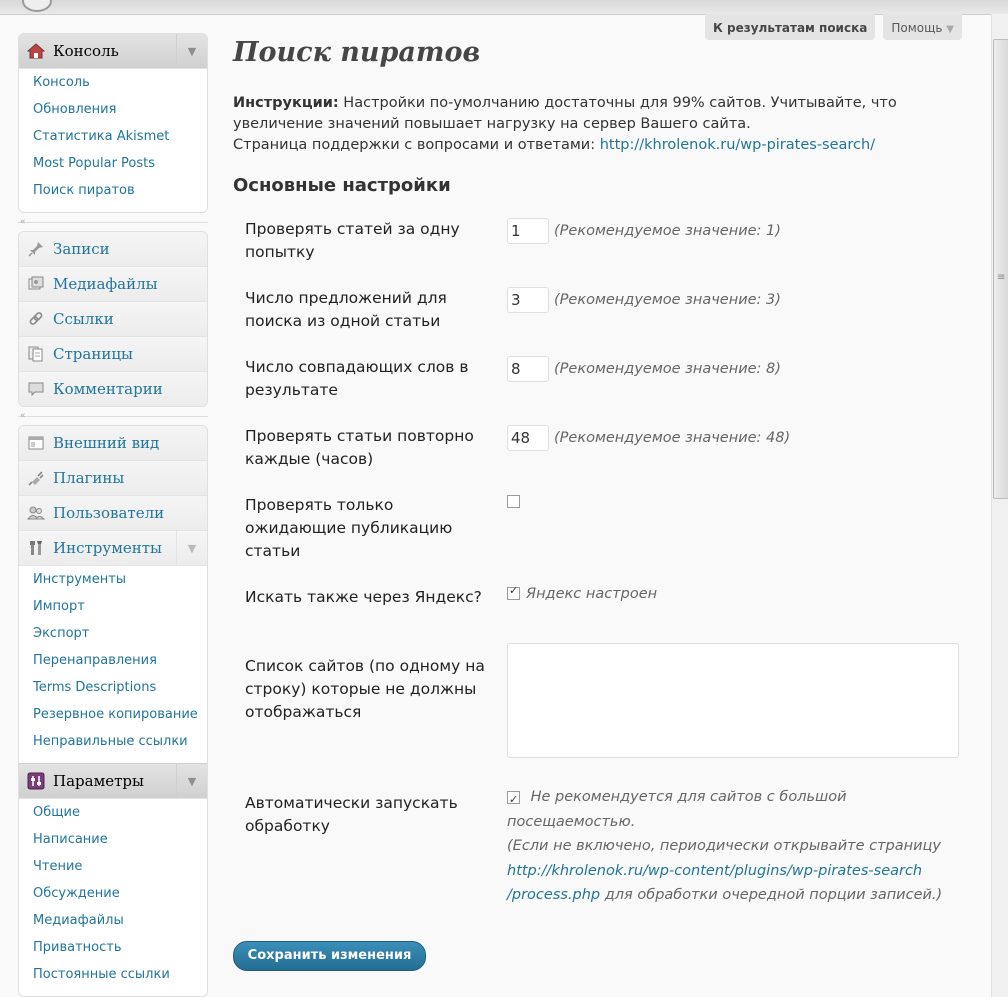  Describe the element at coordinates (36, 443) in the screenshot. I see `appearance-icon` at that location.